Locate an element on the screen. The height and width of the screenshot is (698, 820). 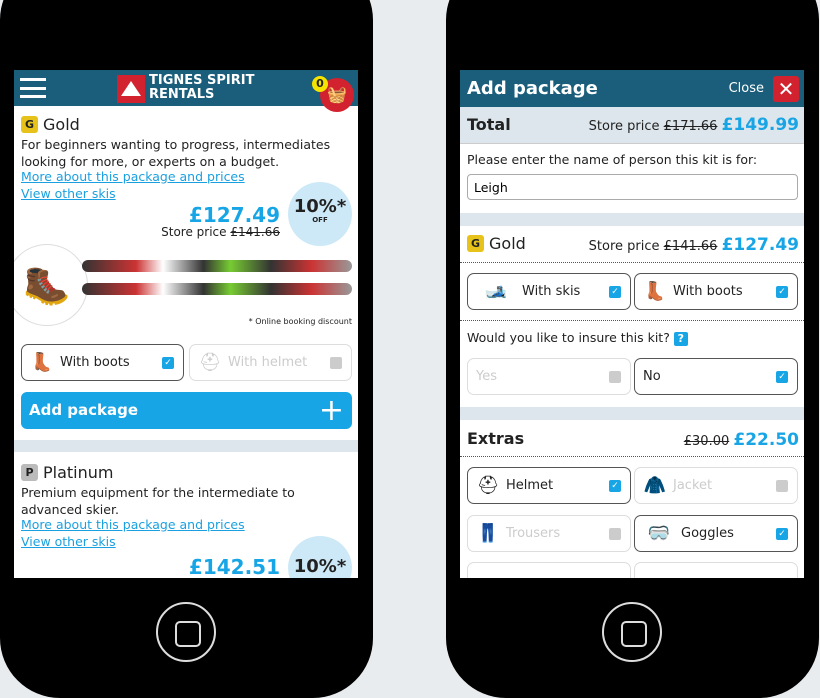
insure-yes: Yes is located at coordinates (549, 376).